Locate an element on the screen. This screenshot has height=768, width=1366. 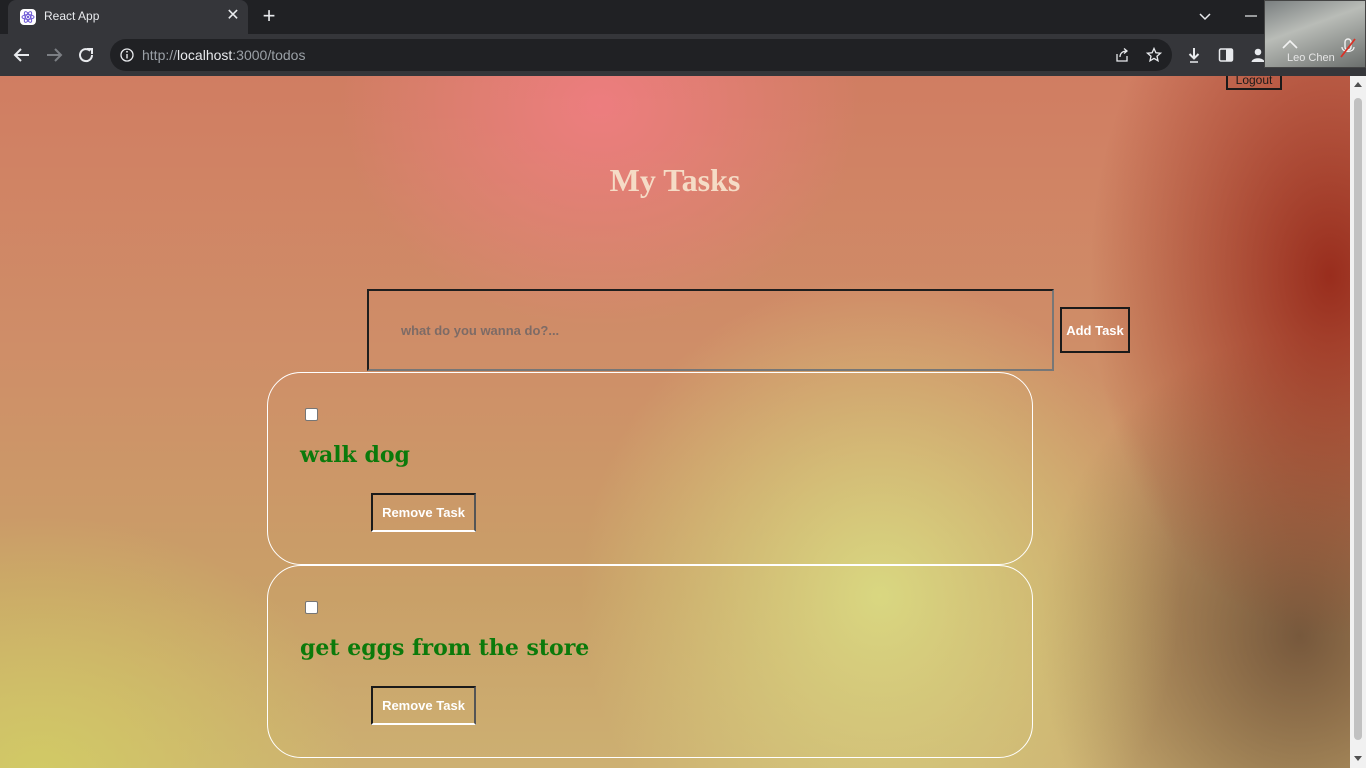
share-icon is located at coordinates (1122, 55).